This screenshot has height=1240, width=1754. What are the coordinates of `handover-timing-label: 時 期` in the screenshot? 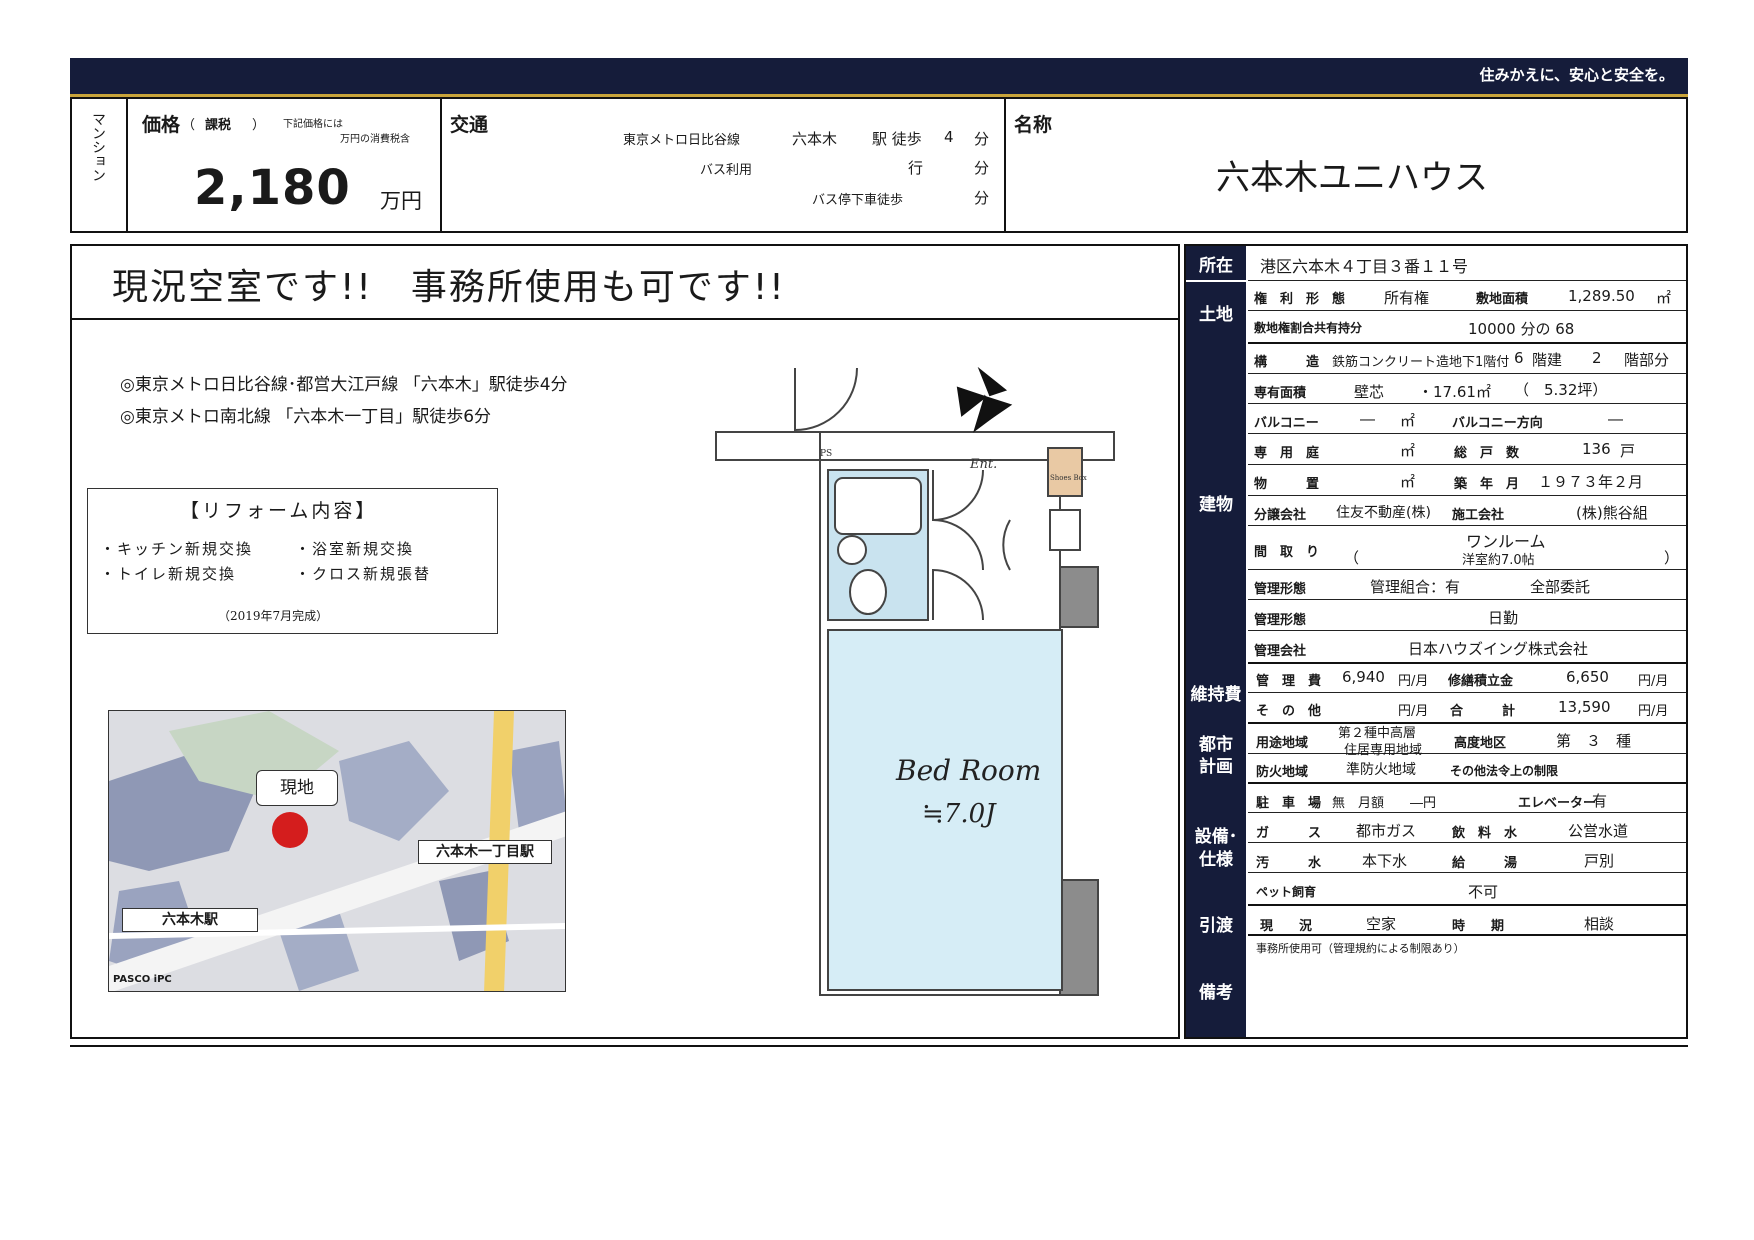 It's located at (1478, 926).